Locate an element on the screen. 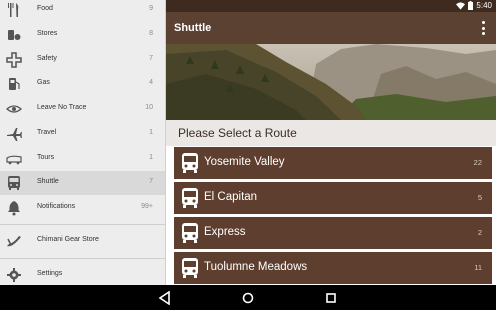  route-name: Yosemite Valley is located at coordinates (244, 162).